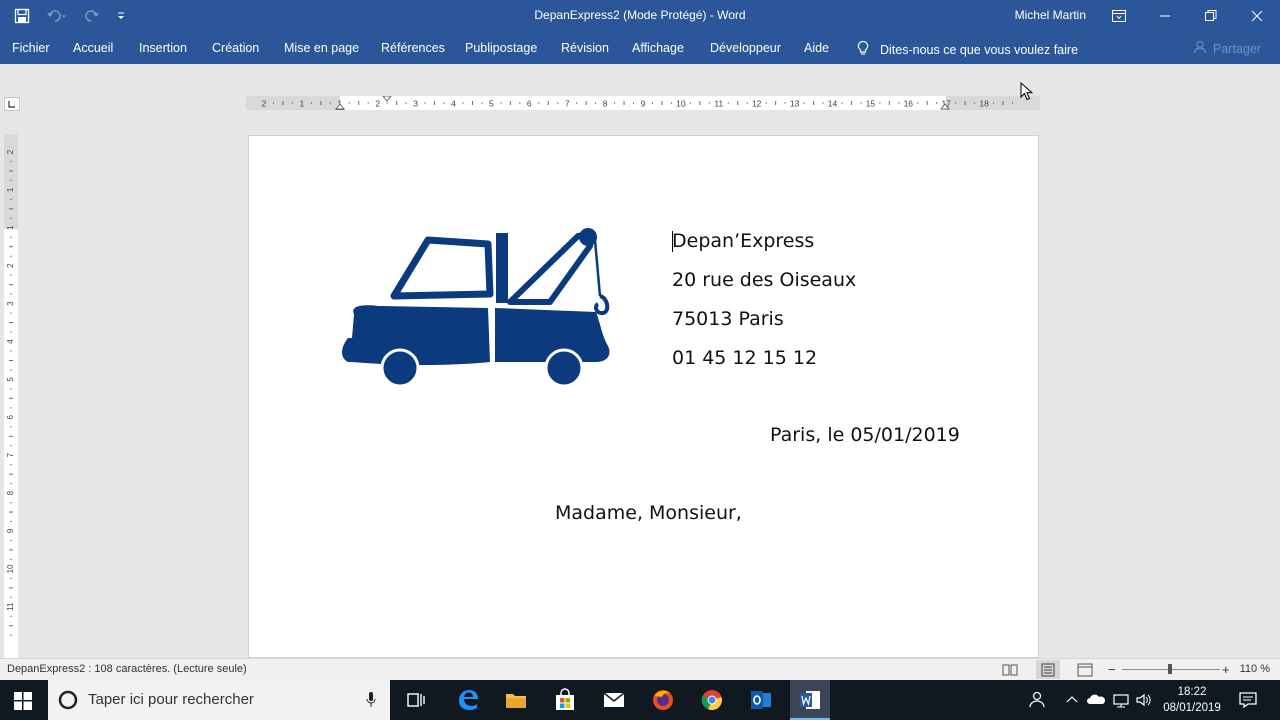 The height and width of the screenshot is (720, 1280). I want to click on sender-street: 20 rue des Oiseaux, so click(764, 280).